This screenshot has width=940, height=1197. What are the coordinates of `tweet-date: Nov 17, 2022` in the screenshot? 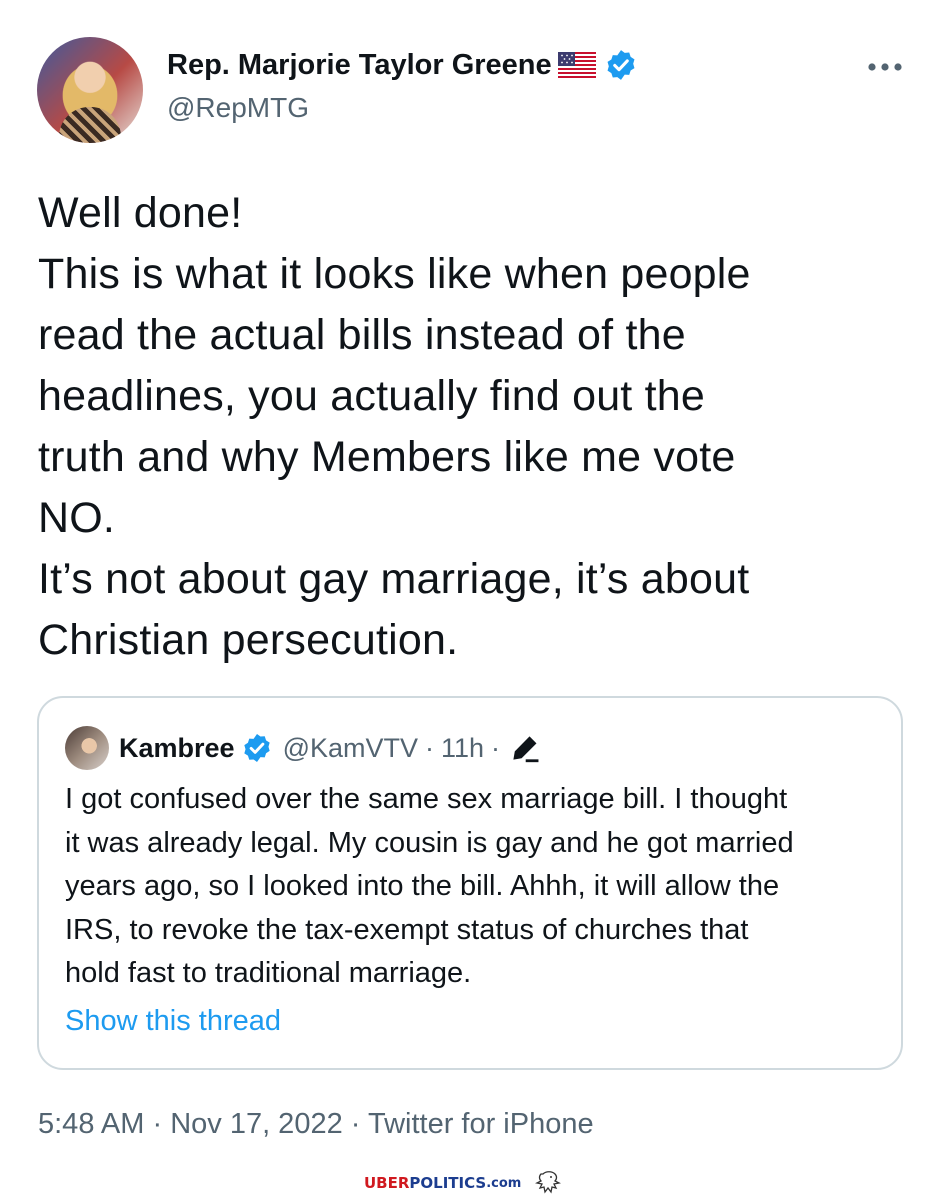 It's located at (256, 1124).